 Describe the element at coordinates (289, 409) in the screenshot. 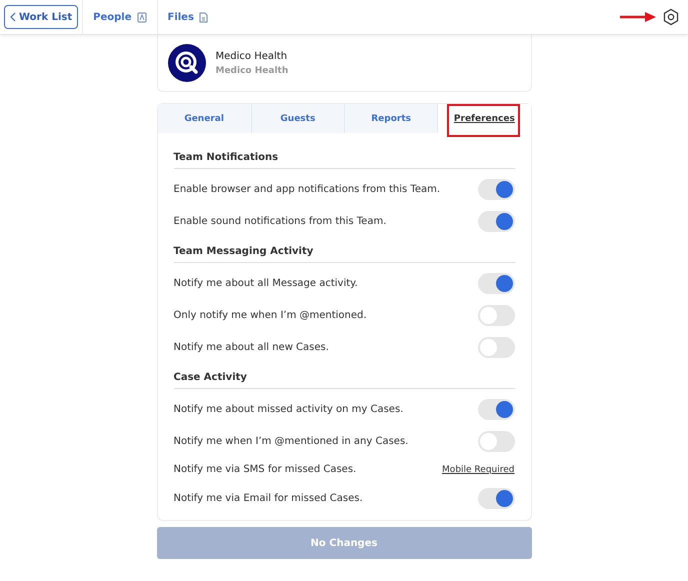

I see `setting-label: Notify me about missed activity on my Cases.` at that location.